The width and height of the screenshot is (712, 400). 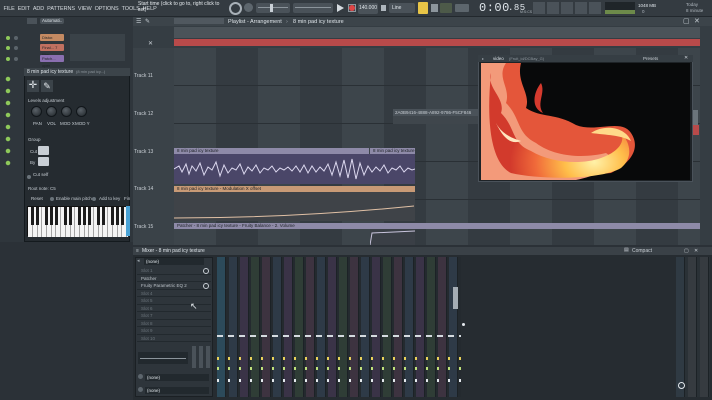 I want to click on track-15-label: Track 15, so click(x=143, y=227).